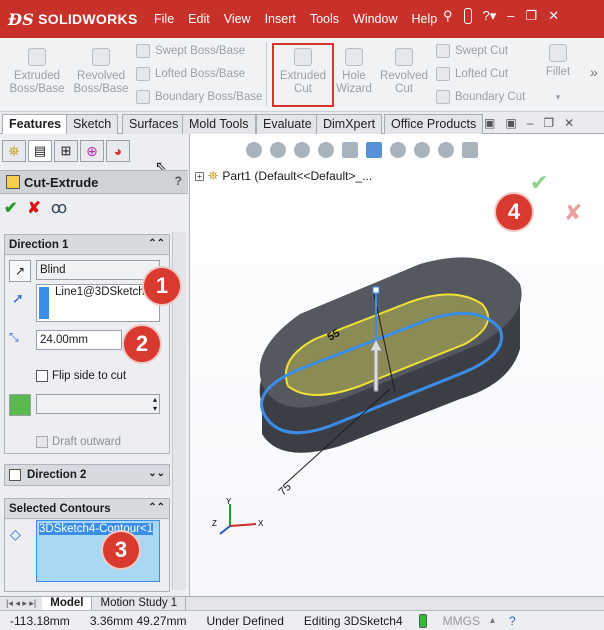 This screenshot has height=630, width=604. Describe the element at coordinates (472, 74) in the screenshot. I see `lofted-cut-button: Lofted Cut` at that location.